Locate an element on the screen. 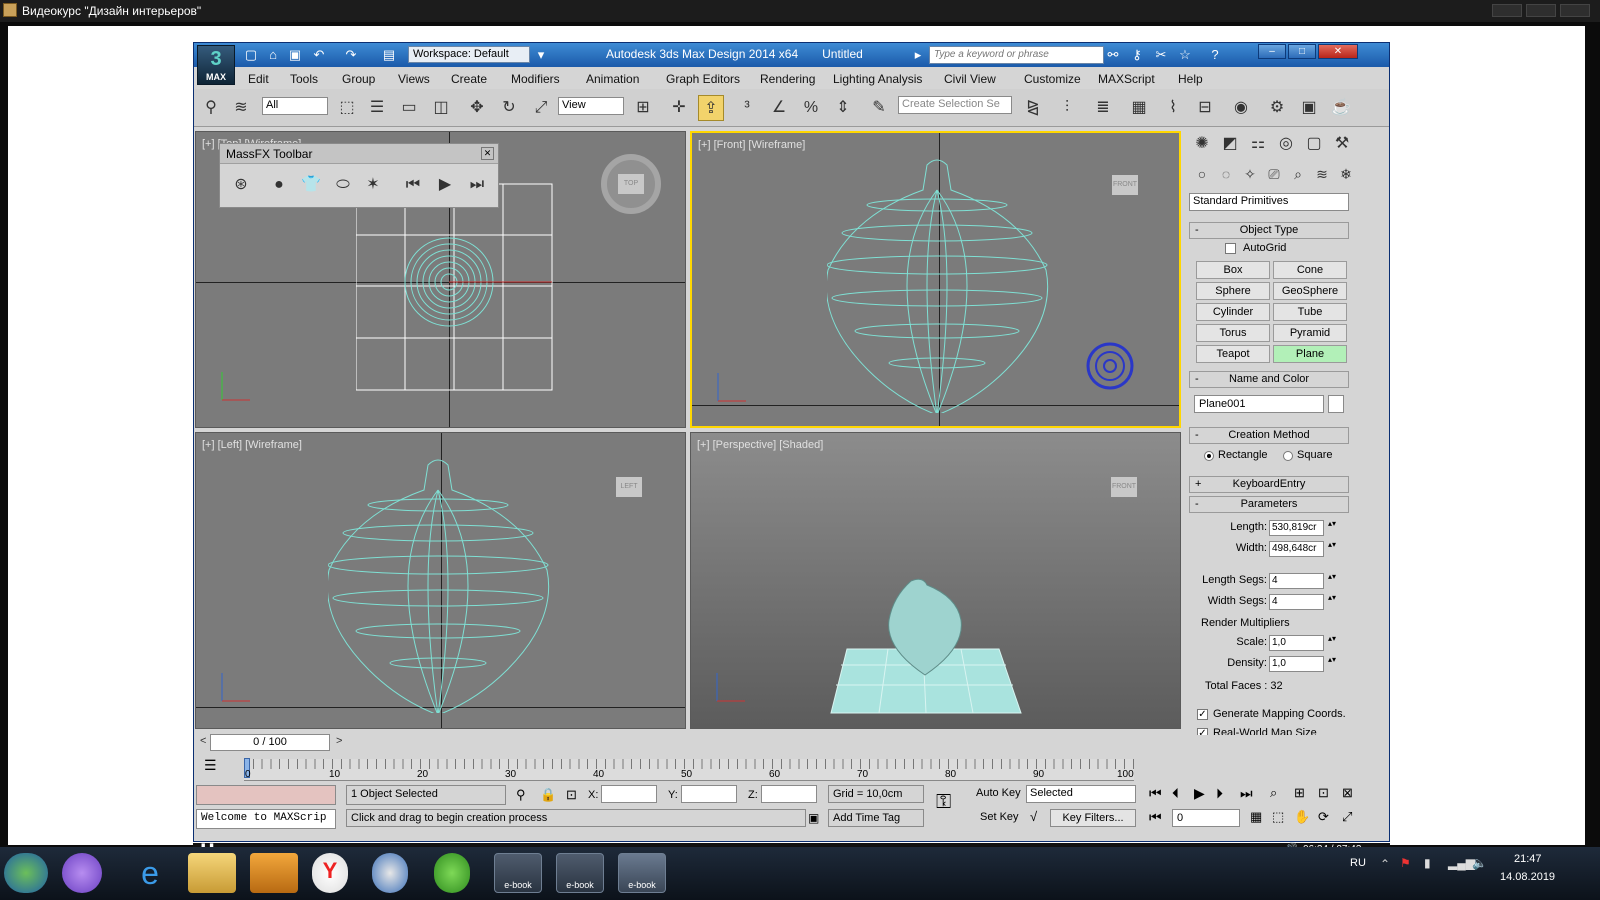  constraint-icon: ⬭ is located at coordinates (343, 185).